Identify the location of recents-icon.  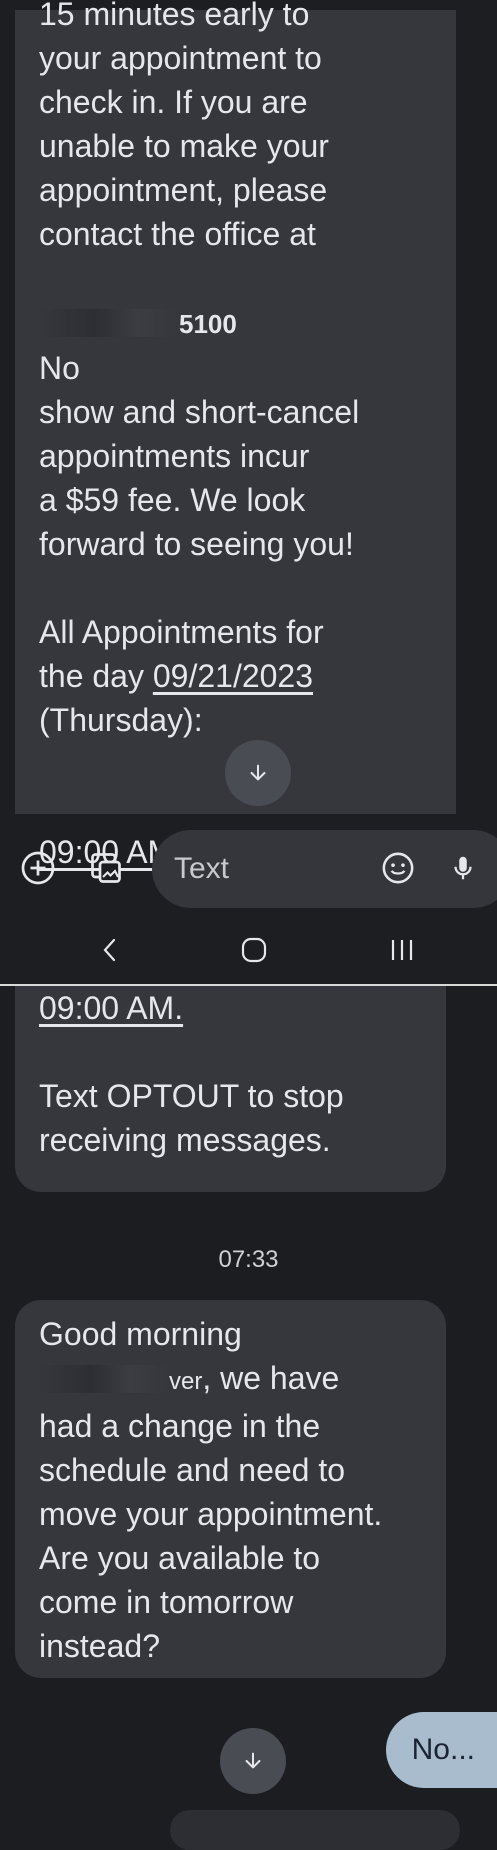
(402, 950).